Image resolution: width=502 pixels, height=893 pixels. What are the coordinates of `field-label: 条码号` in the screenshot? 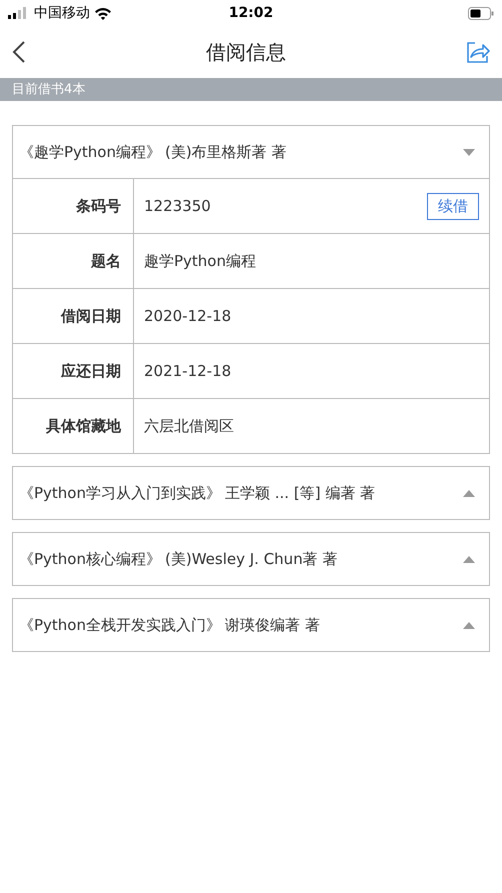 It's located at (73, 206).